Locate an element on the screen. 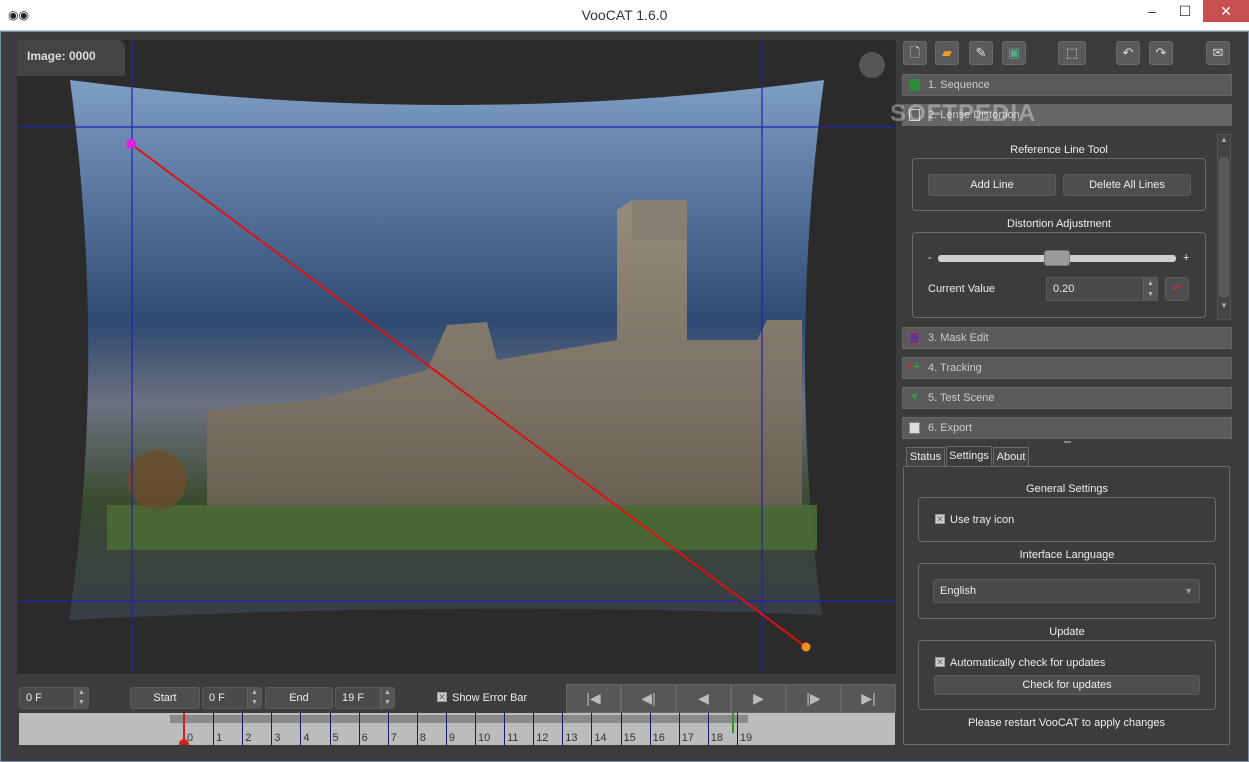 The height and width of the screenshot is (762, 1249). undo-icon: ↶ is located at coordinates (1128, 53).